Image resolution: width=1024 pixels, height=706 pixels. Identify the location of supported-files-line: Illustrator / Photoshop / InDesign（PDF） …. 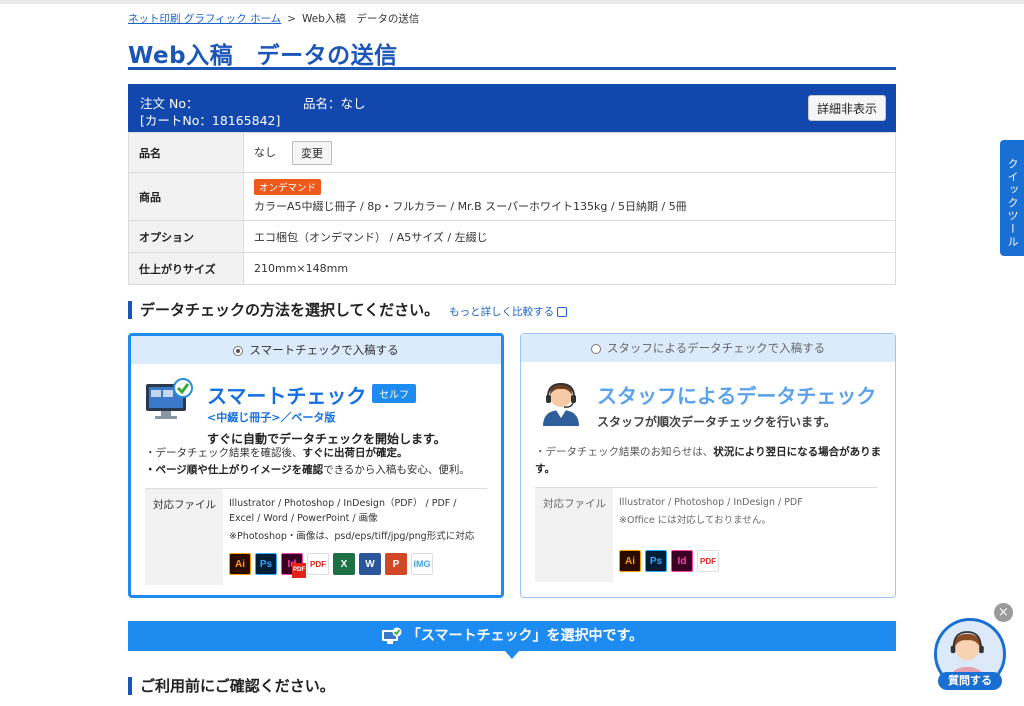
(343, 503).